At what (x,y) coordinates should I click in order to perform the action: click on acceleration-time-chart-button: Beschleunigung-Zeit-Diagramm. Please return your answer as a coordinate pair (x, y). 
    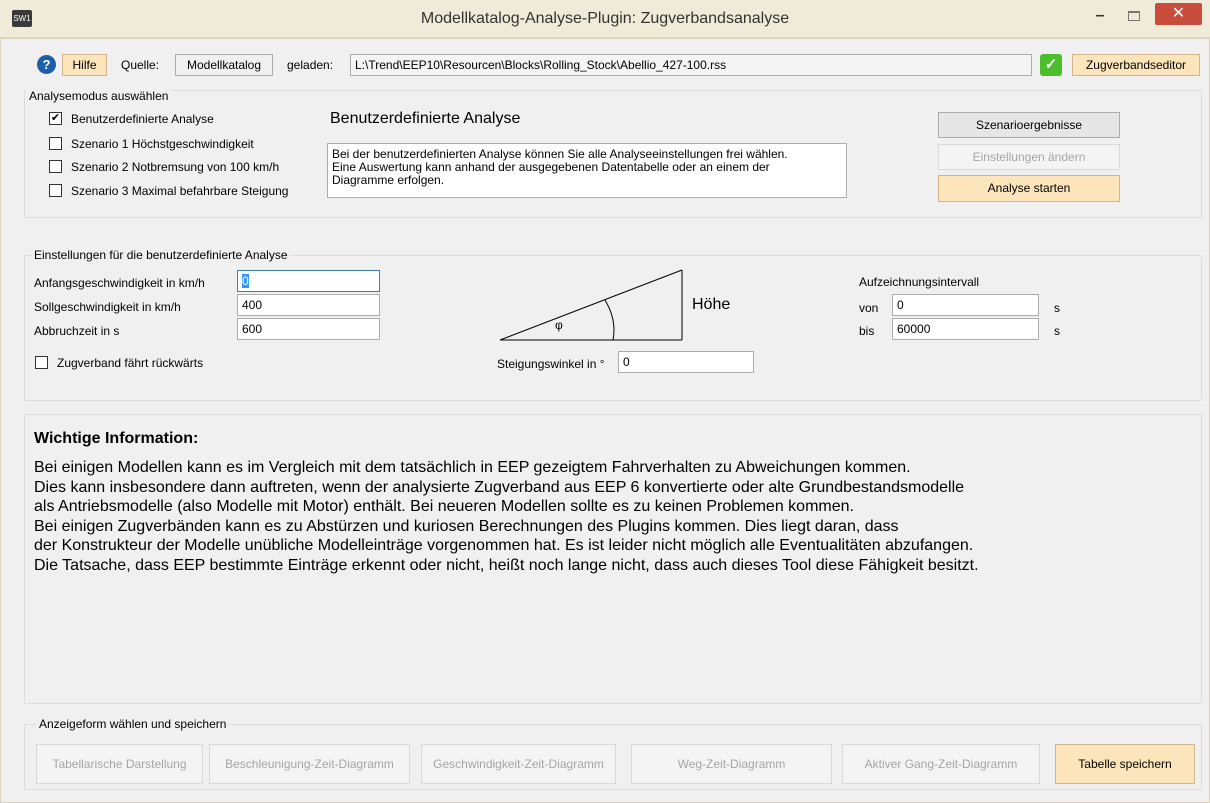
    Looking at the image, I should click on (309, 764).